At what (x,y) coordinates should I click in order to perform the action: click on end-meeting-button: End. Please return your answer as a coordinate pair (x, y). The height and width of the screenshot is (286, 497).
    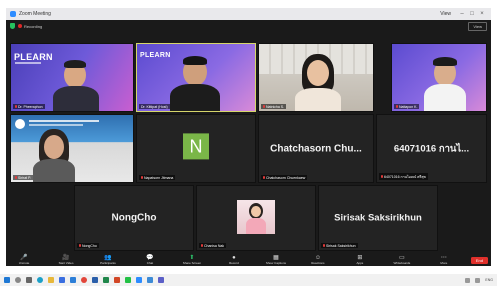
    Looking at the image, I should click on (479, 260).